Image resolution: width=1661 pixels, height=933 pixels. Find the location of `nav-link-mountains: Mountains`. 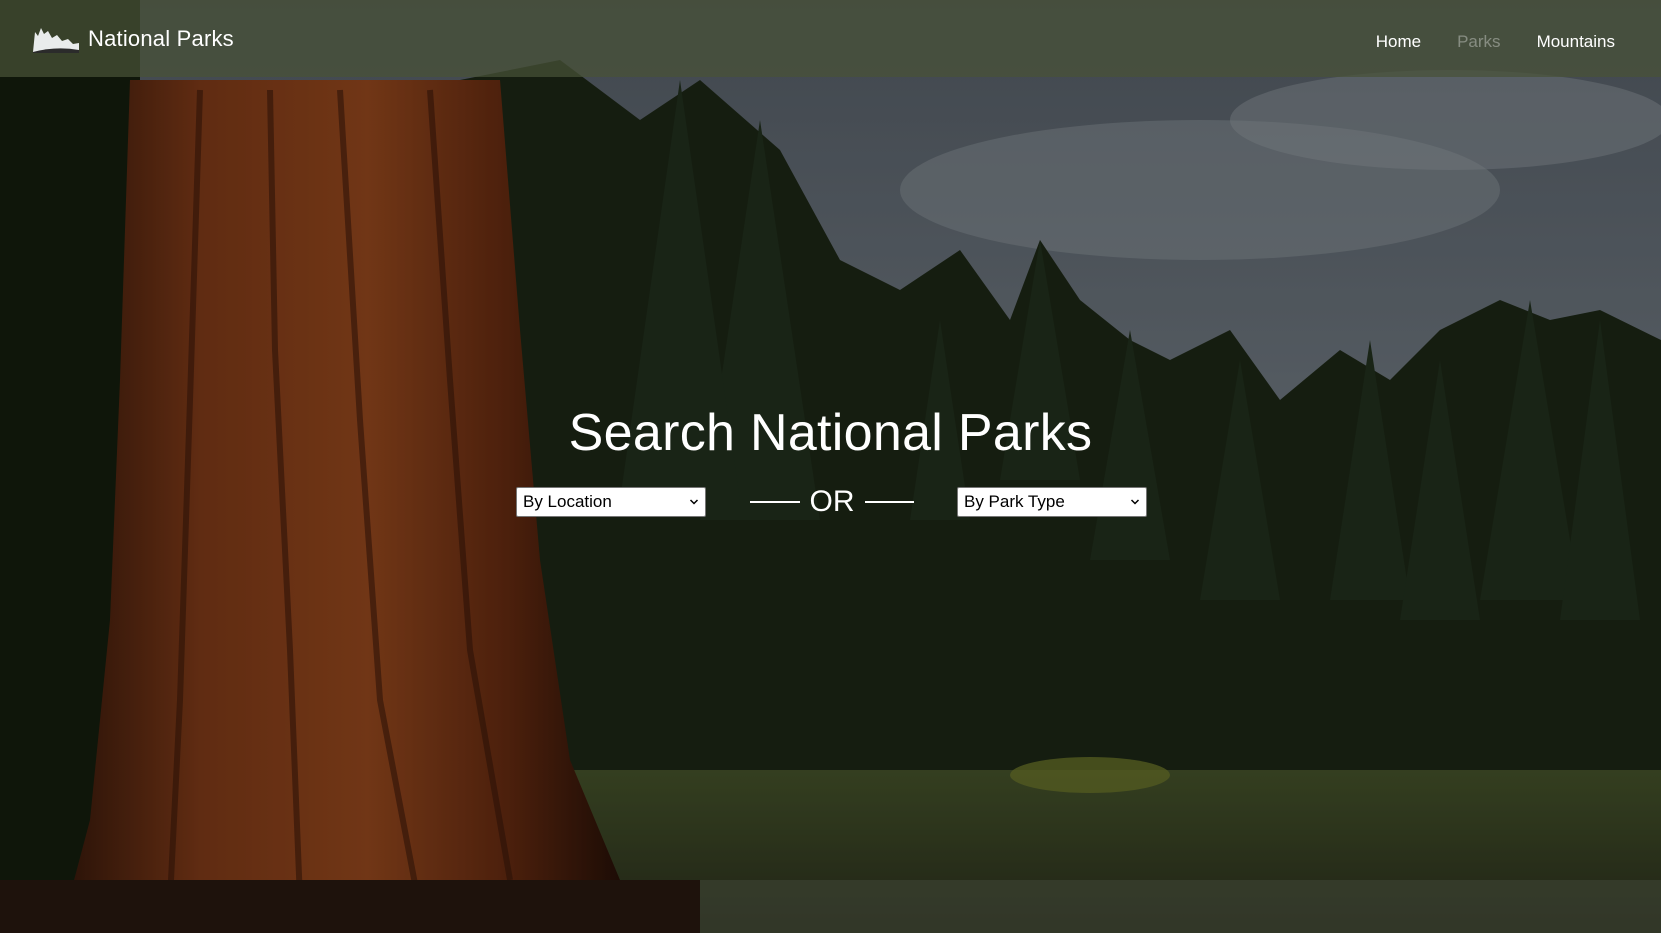

nav-link-mountains: Mountains is located at coordinates (1576, 42).